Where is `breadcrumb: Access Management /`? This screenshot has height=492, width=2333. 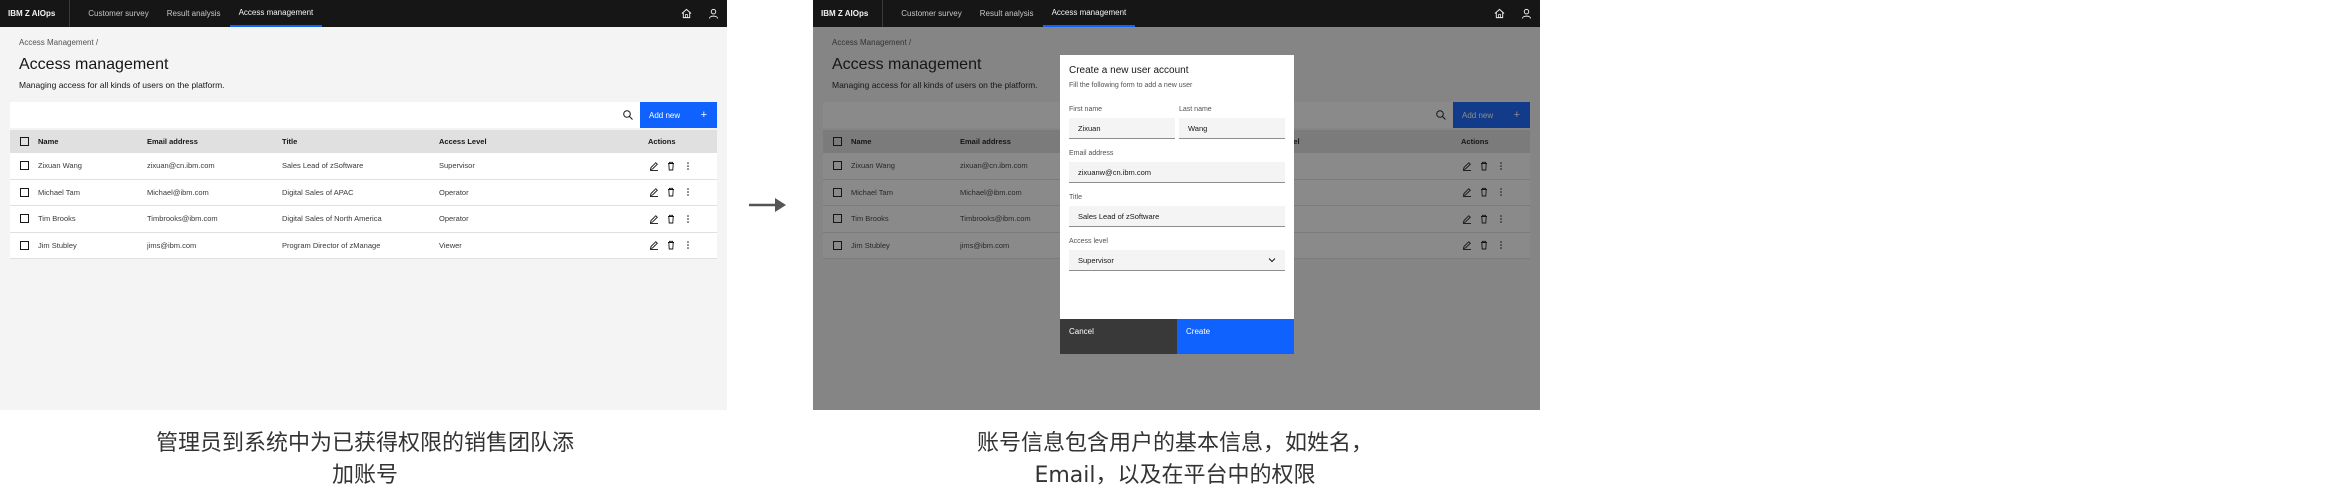
breadcrumb: Access Management / is located at coordinates (58, 42).